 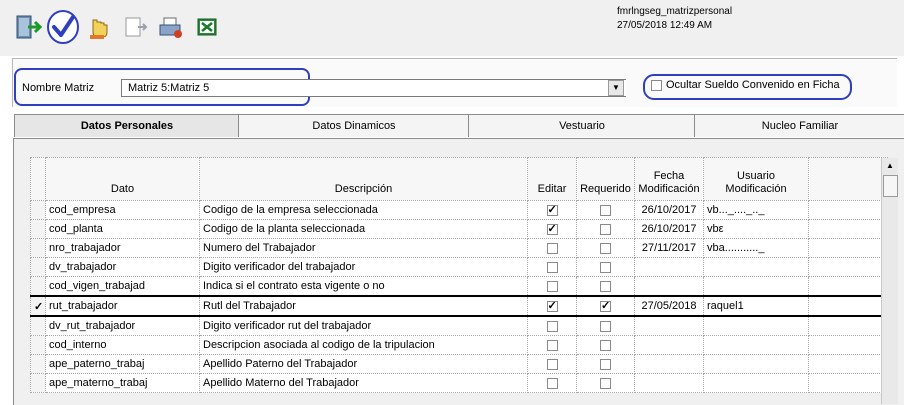 I want to click on cell-dato: ape_materno_trabaj, so click(x=122, y=383).